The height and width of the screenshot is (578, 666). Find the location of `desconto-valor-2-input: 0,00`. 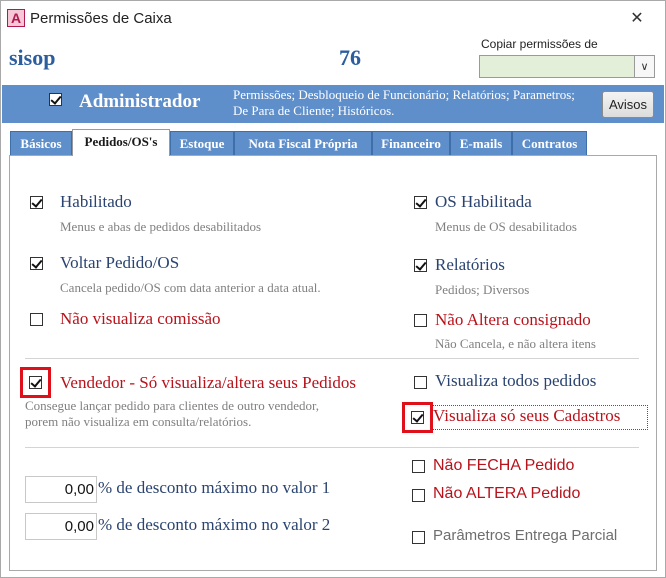

desconto-valor-2-input: 0,00 is located at coordinates (61, 526).